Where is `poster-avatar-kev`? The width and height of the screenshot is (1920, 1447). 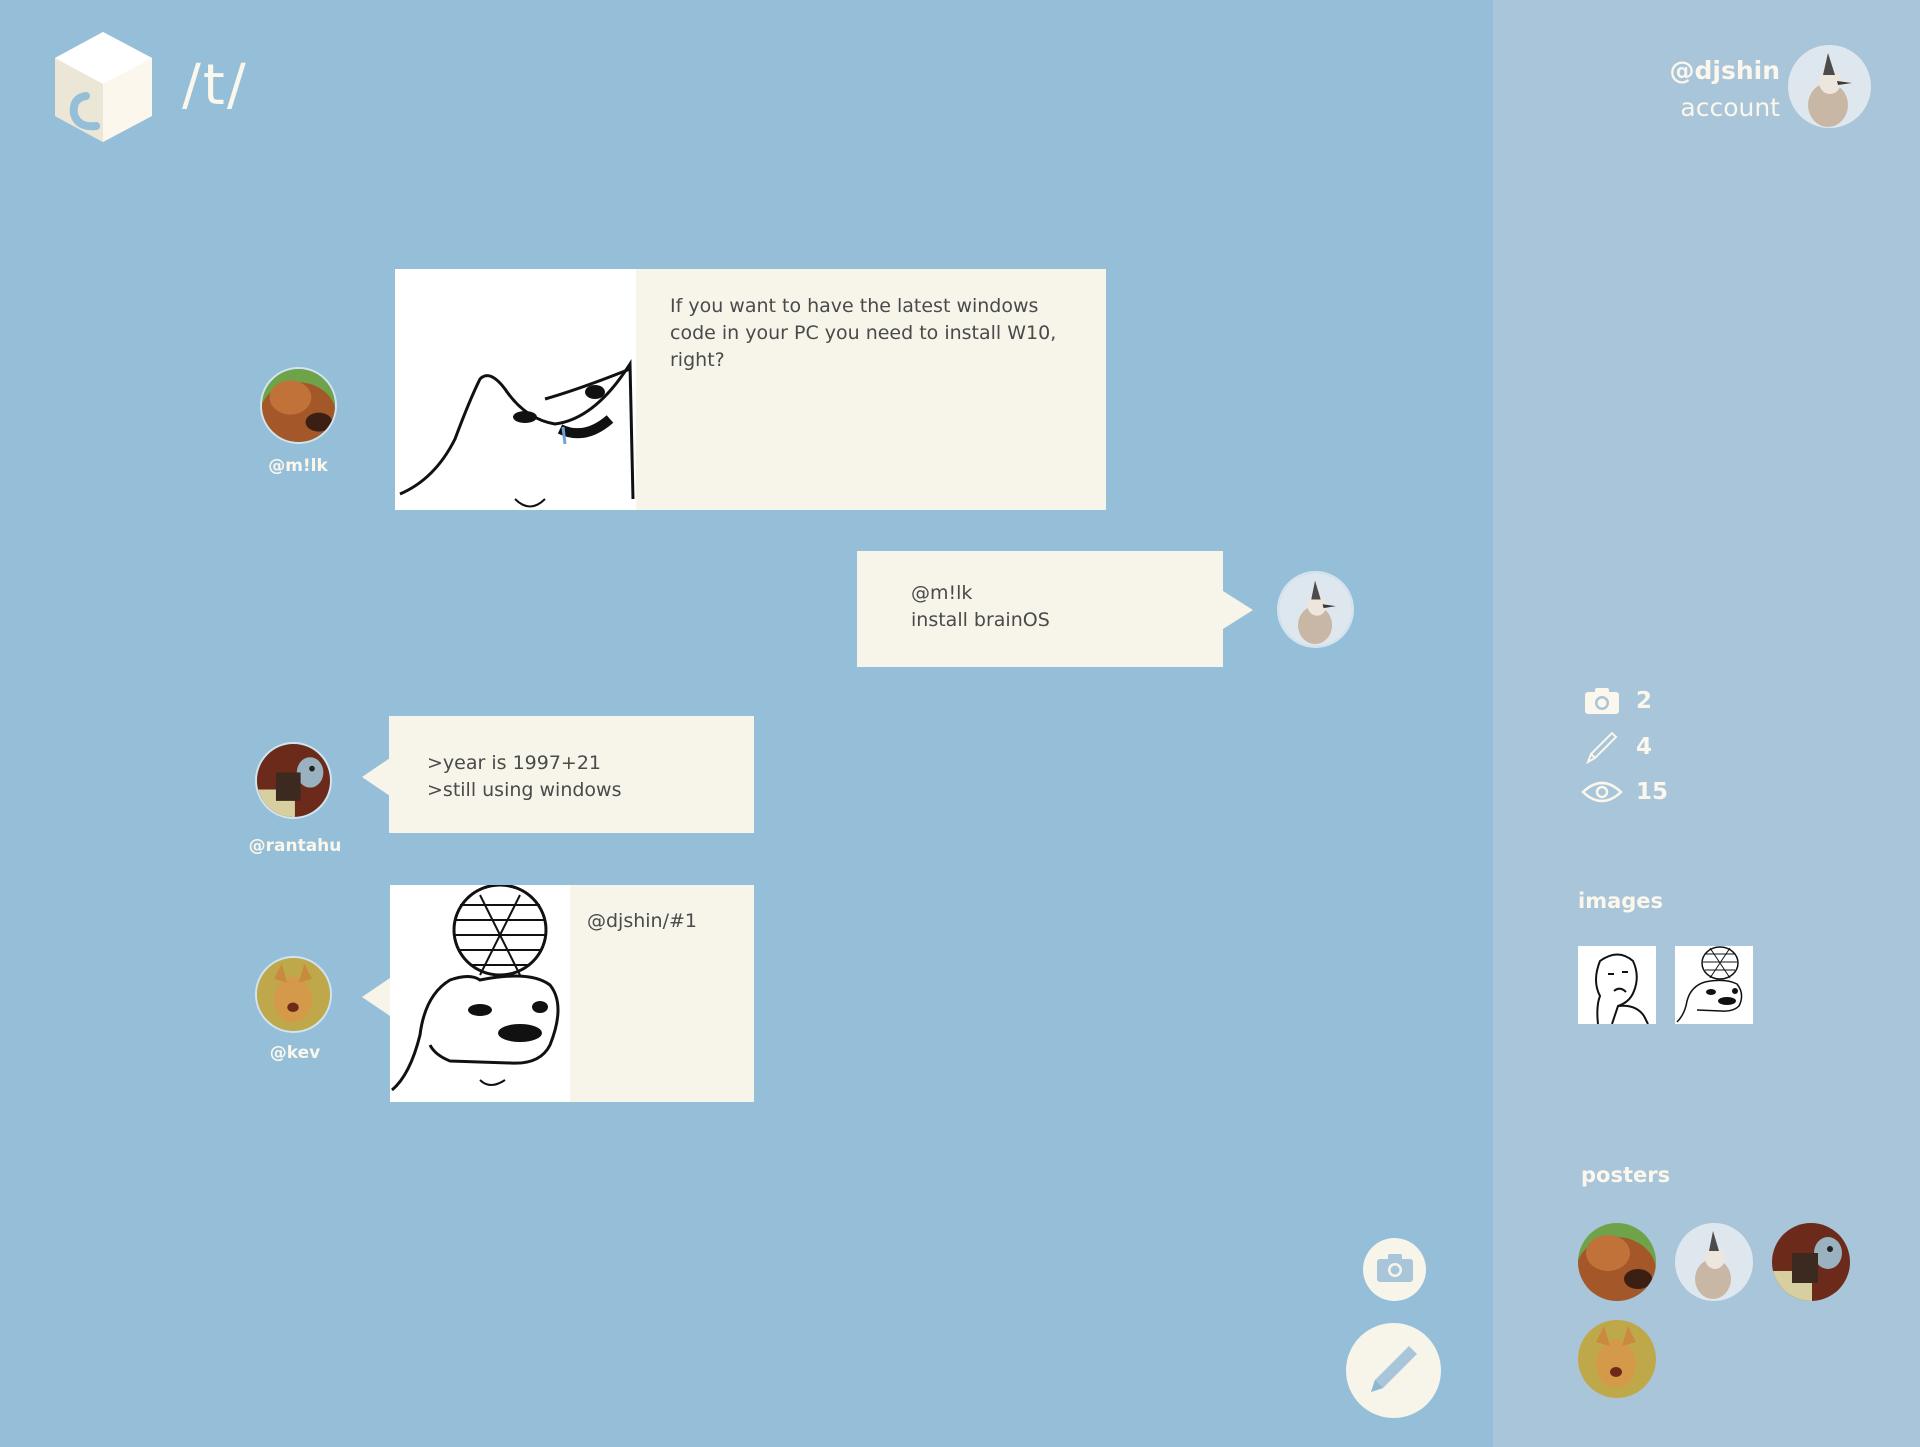 poster-avatar-kev is located at coordinates (1617, 1359).